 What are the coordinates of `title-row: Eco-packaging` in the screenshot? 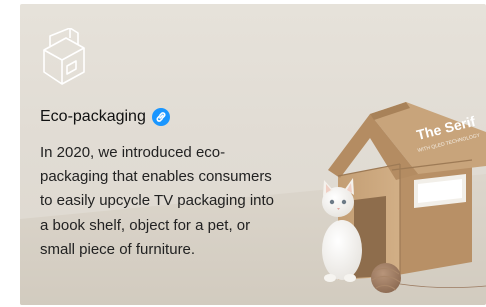 It's located at (105, 117).